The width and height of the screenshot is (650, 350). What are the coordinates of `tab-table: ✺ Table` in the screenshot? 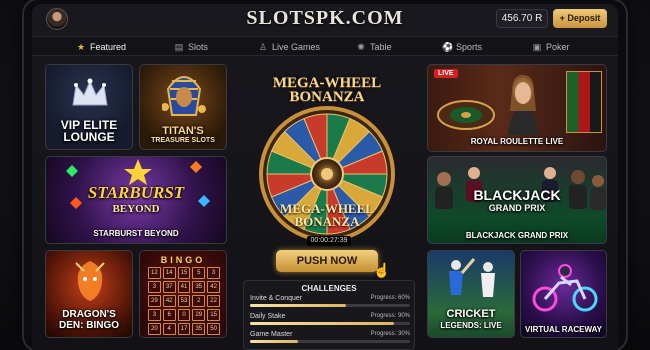 It's located at (374, 47).